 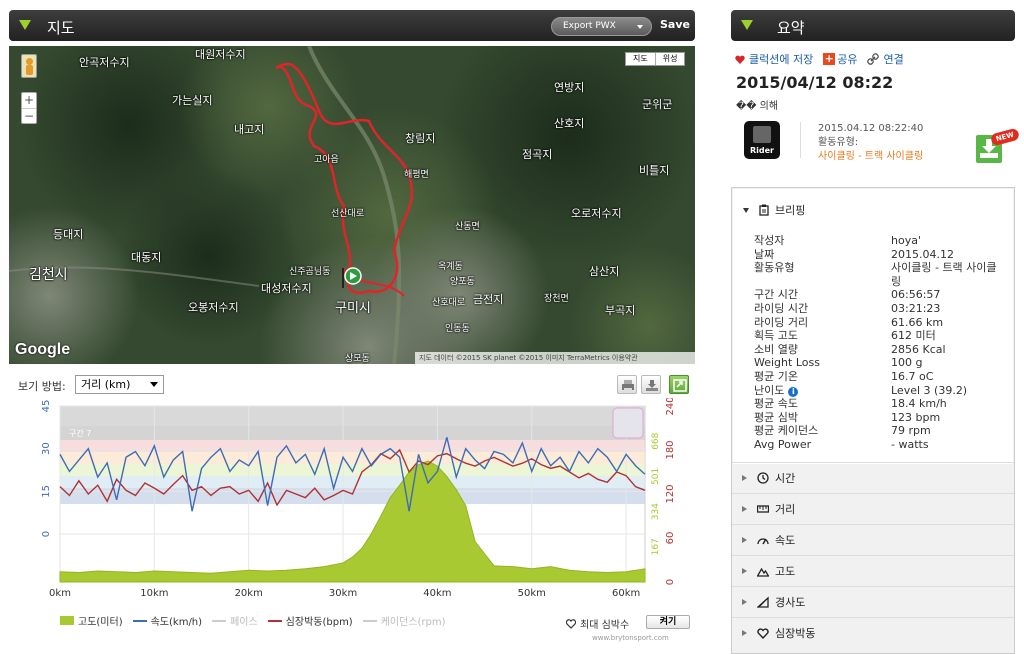 I want to click on max-heart-rate-toggle: 켜기, so click(x=668, y=622).